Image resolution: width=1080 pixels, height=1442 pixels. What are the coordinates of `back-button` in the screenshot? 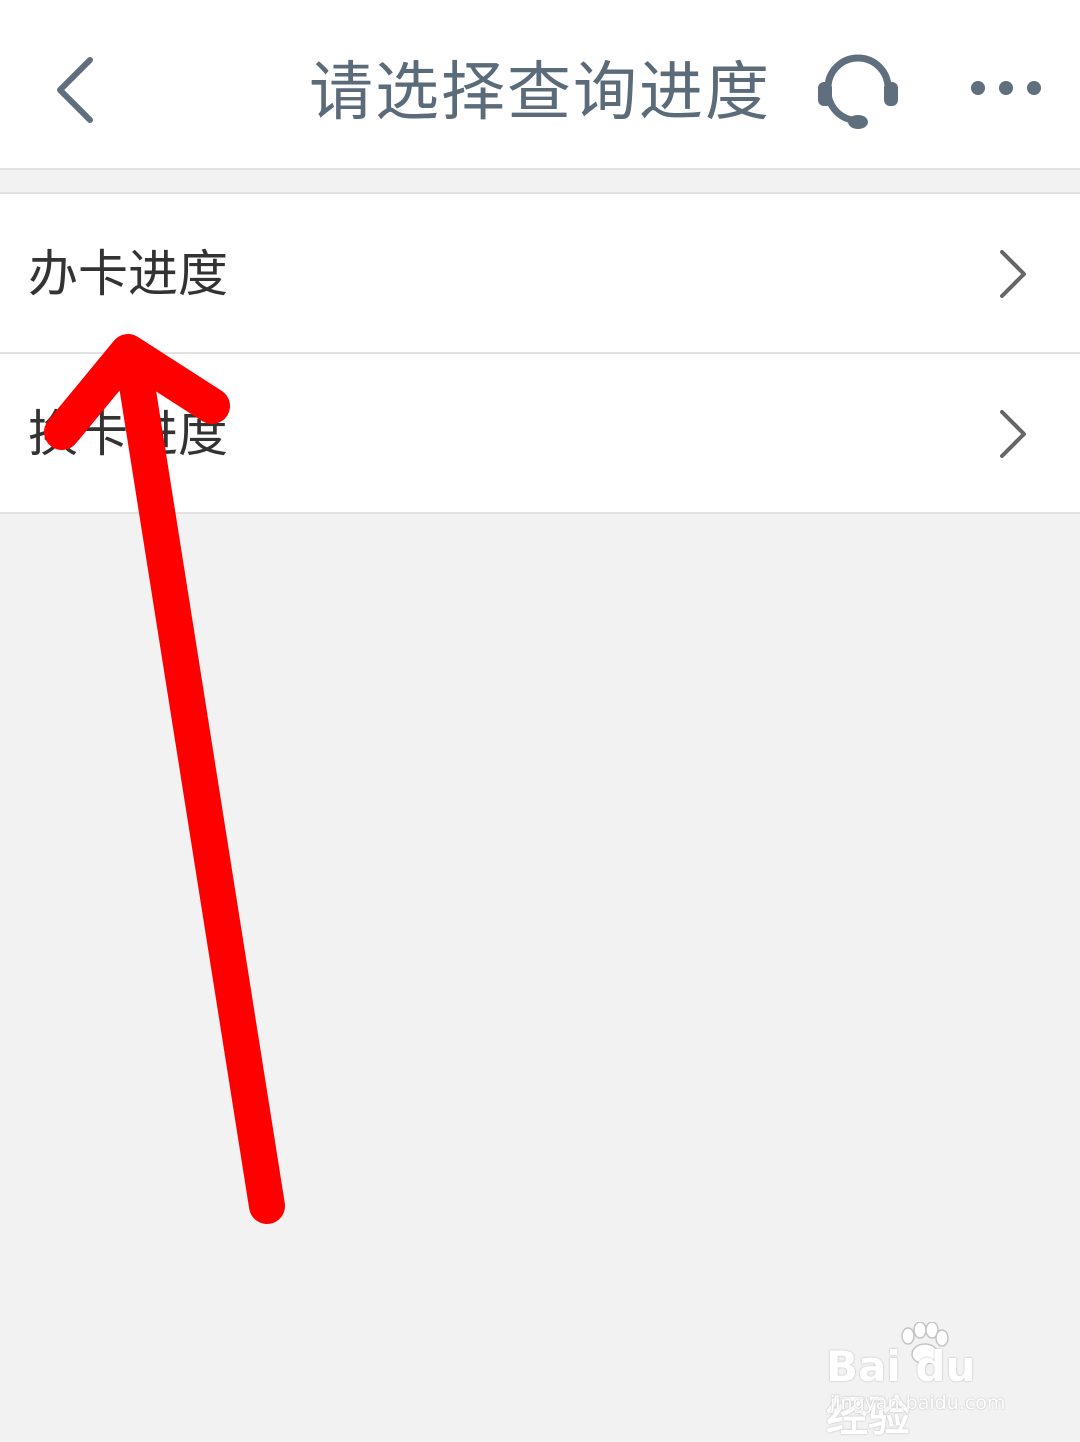 It's located at (80, 90).